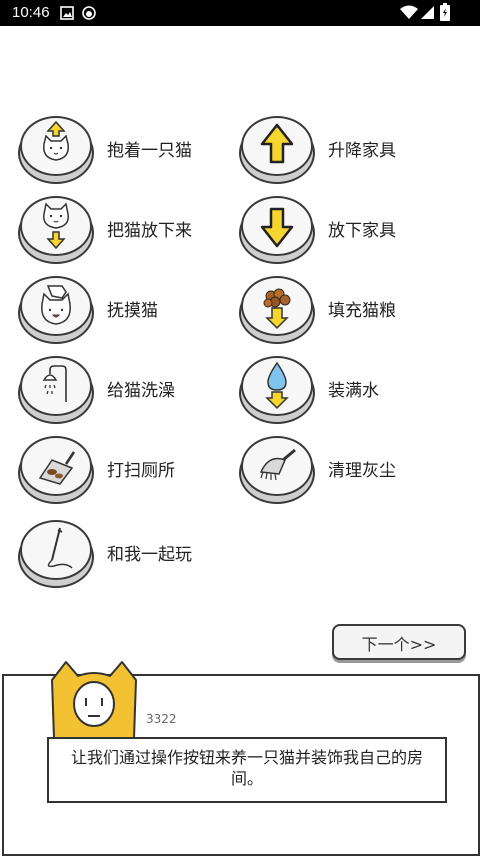  What do you see at coordinates (277, 143) in the screenshot?
I see `arrow-up-icon` at bounding box center [277, 143].